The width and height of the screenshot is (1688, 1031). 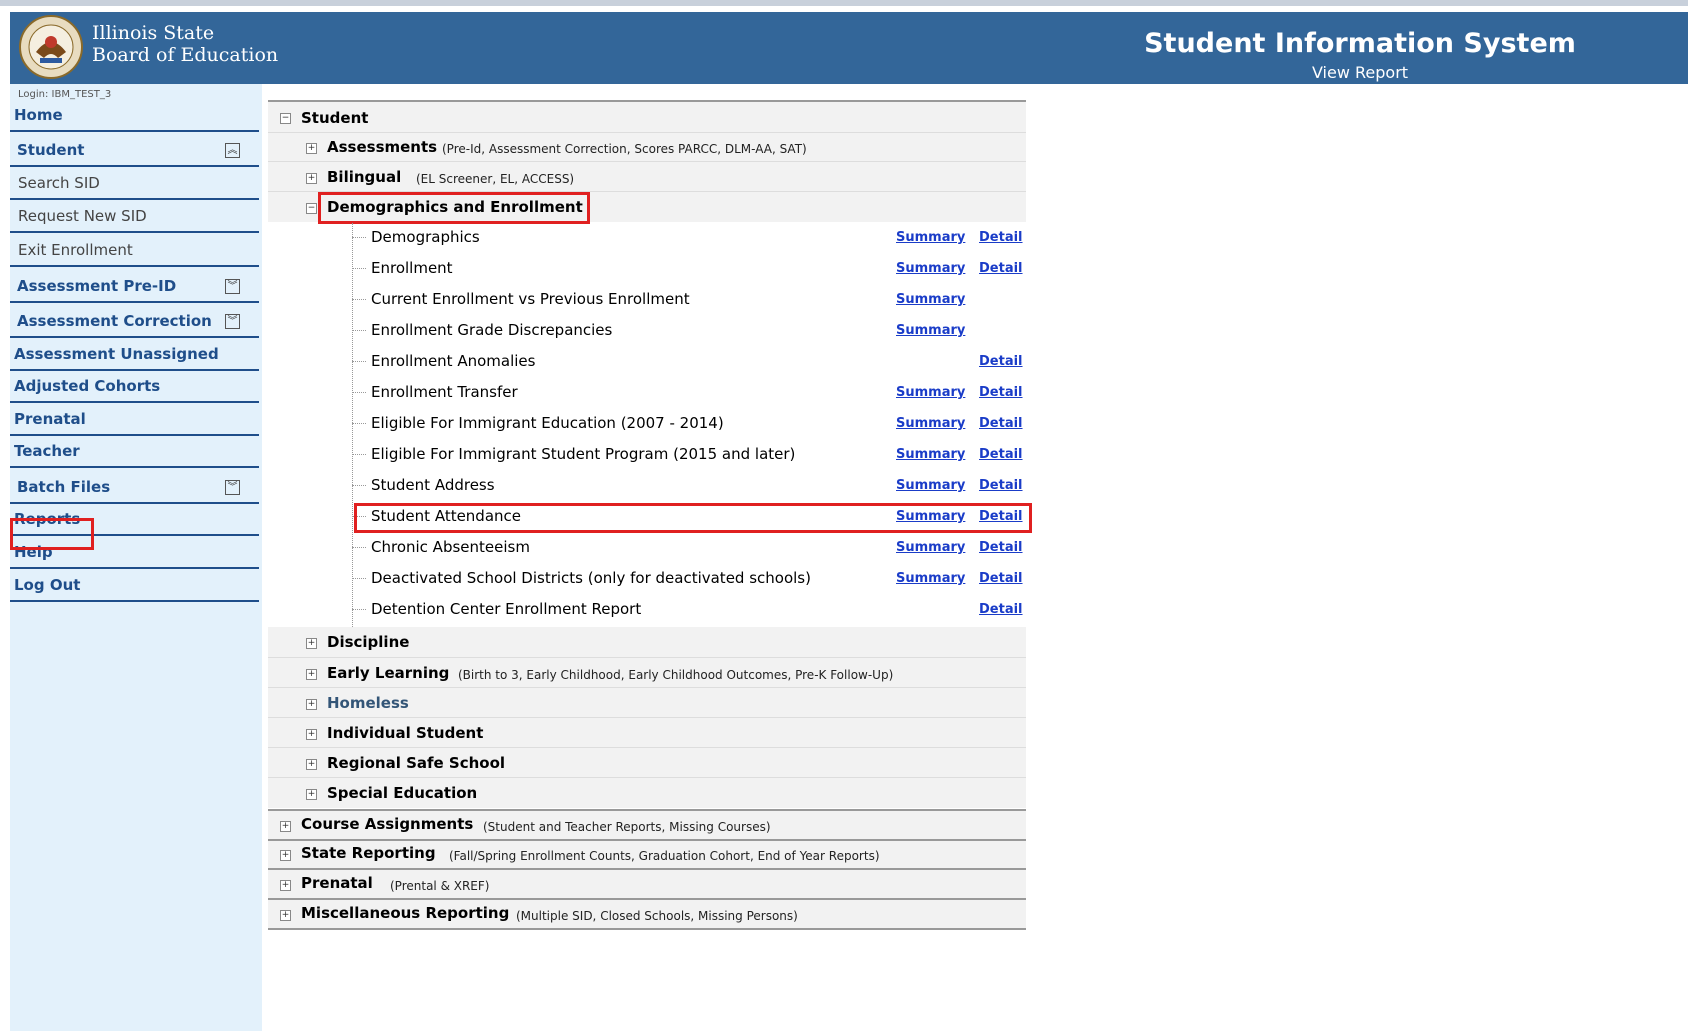 I want to click on login-label: Login: IBM_TEST_3, so click(x=65, y=94).